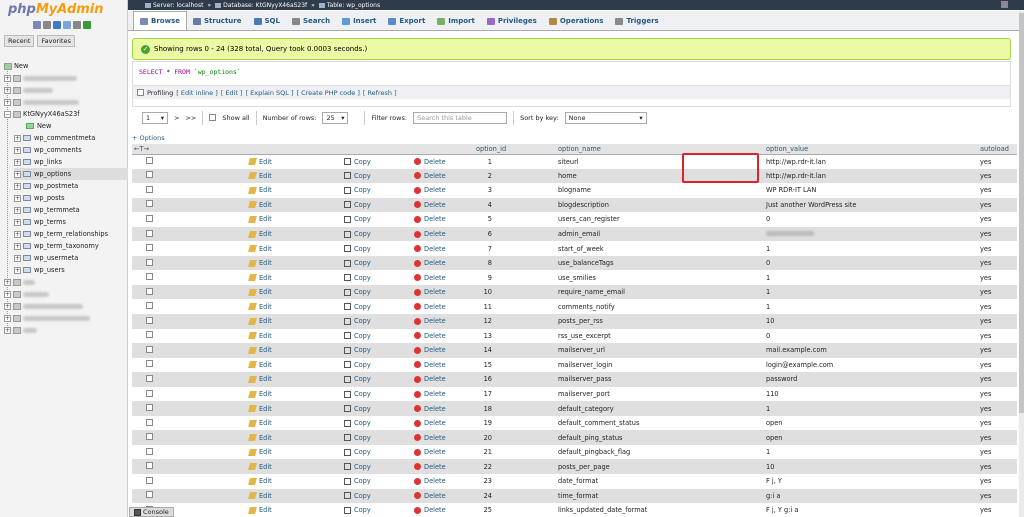  I want to click on cell-option-id: 21, so click(515, 452).